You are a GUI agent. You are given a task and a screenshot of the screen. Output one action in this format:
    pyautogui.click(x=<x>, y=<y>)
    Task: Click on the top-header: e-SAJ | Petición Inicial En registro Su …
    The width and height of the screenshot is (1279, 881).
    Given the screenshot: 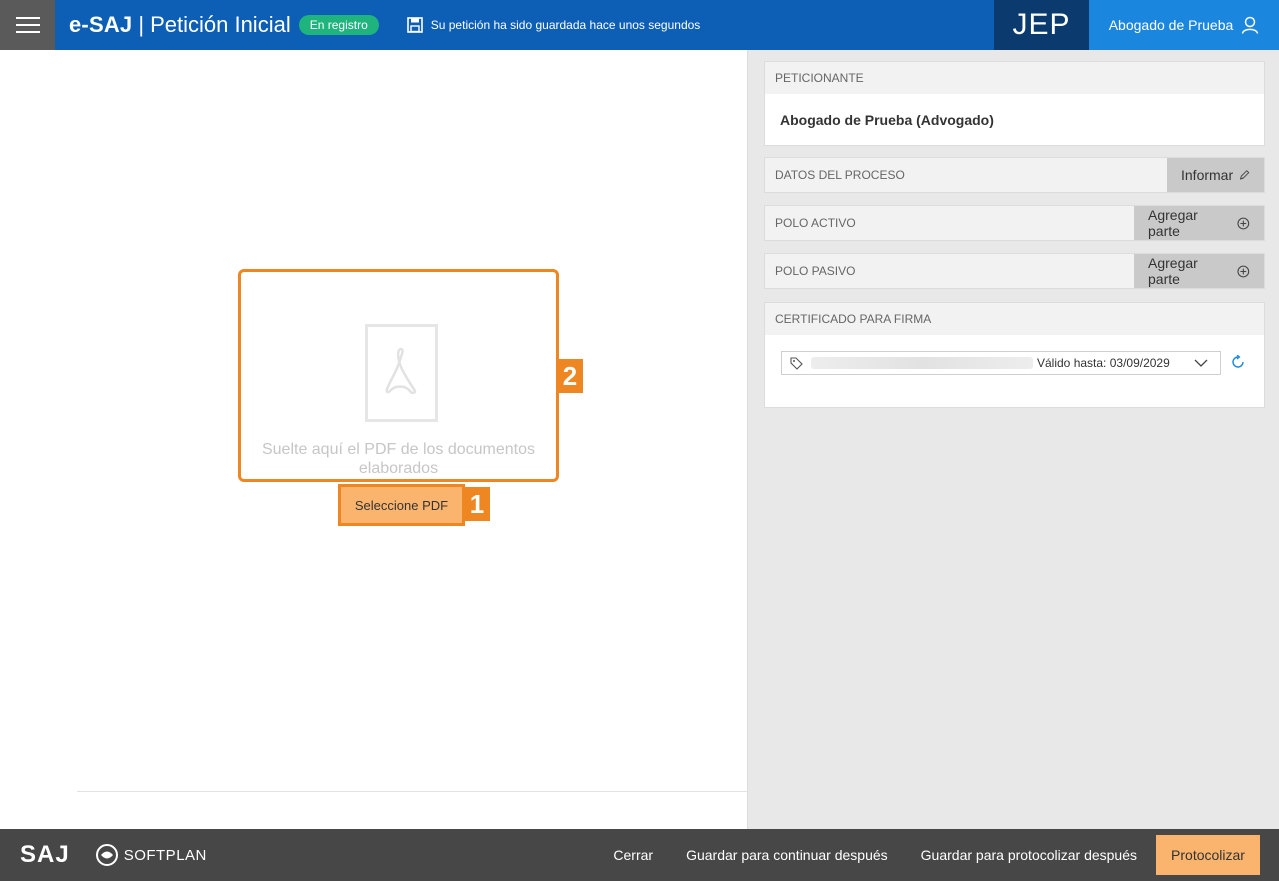 What is the action you would take?
    pyautogui.click(x=639, y=25)
    